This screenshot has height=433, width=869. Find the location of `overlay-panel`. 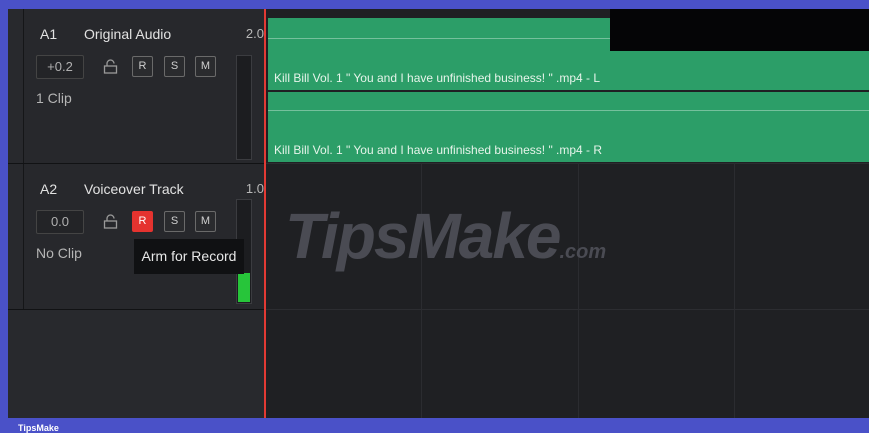

overlay-panel is located at coordinates (739, 30).